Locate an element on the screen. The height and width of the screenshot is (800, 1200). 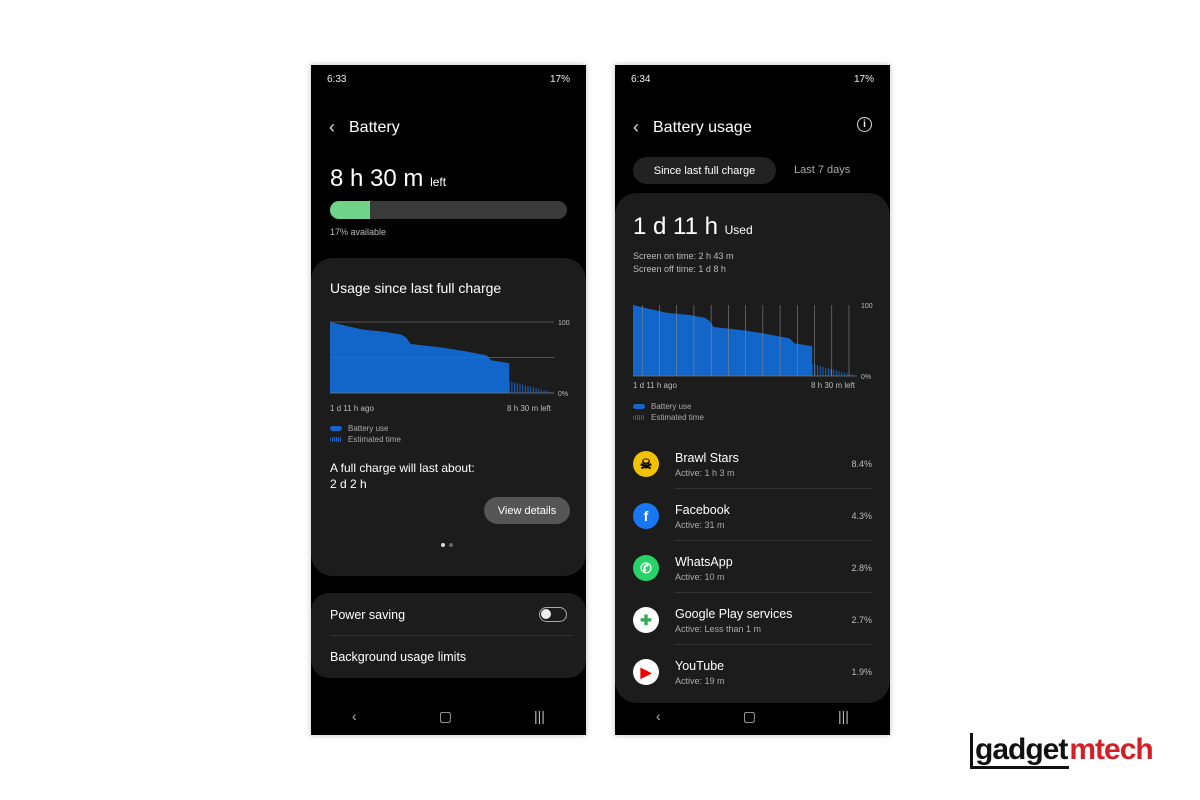
status-bar: 6:34 17% is located at coordinates (752, 79).